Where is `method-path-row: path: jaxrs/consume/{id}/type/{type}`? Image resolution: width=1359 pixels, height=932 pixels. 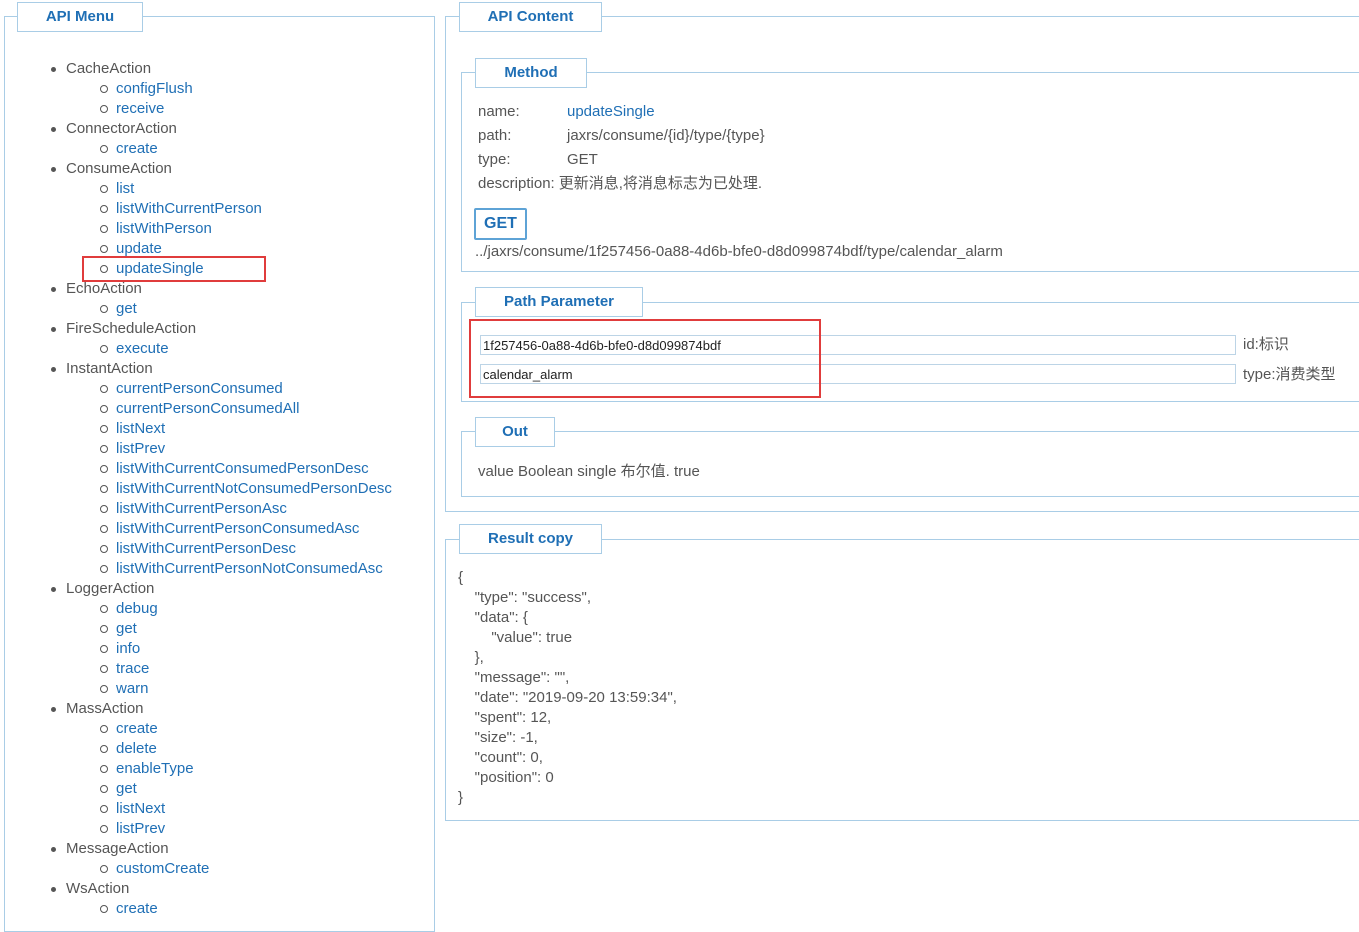
method-path-row: path: jaxrs/consume/{id}/type/{type} is located at coordinates (621, 136).